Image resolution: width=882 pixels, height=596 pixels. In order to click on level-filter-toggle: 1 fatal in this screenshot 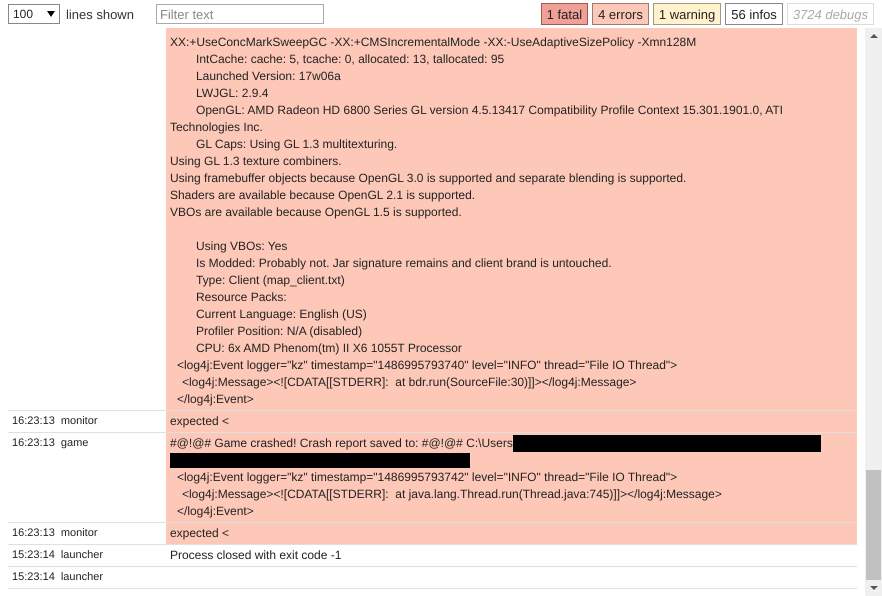, I will do `click(564, 14)`.